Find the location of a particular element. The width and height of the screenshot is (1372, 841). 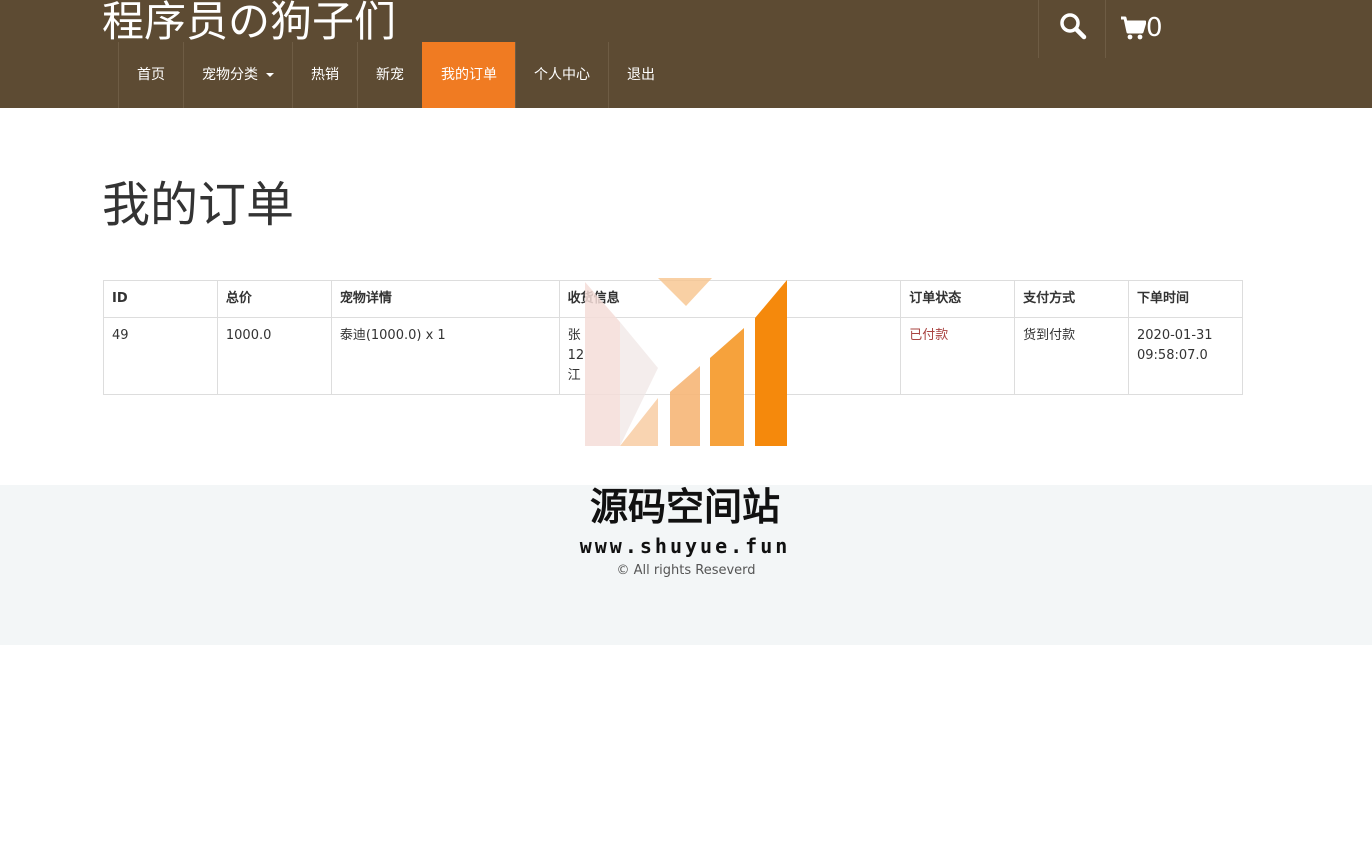

nav-item-new: 新宠 is located at coordinates (389, 75).